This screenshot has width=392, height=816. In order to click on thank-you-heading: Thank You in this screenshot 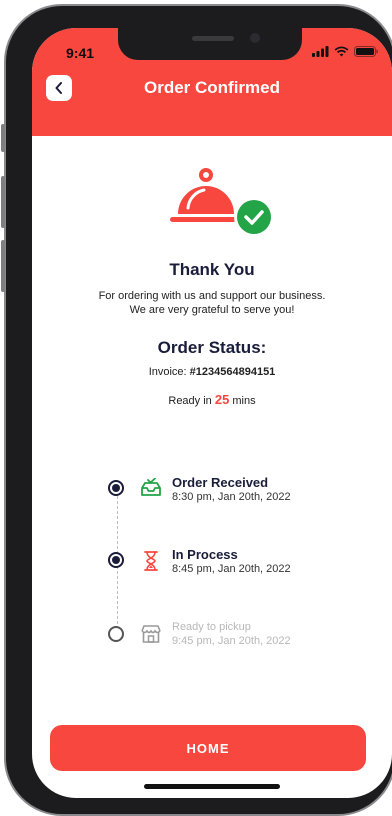, I will do `click(212, 269)`.